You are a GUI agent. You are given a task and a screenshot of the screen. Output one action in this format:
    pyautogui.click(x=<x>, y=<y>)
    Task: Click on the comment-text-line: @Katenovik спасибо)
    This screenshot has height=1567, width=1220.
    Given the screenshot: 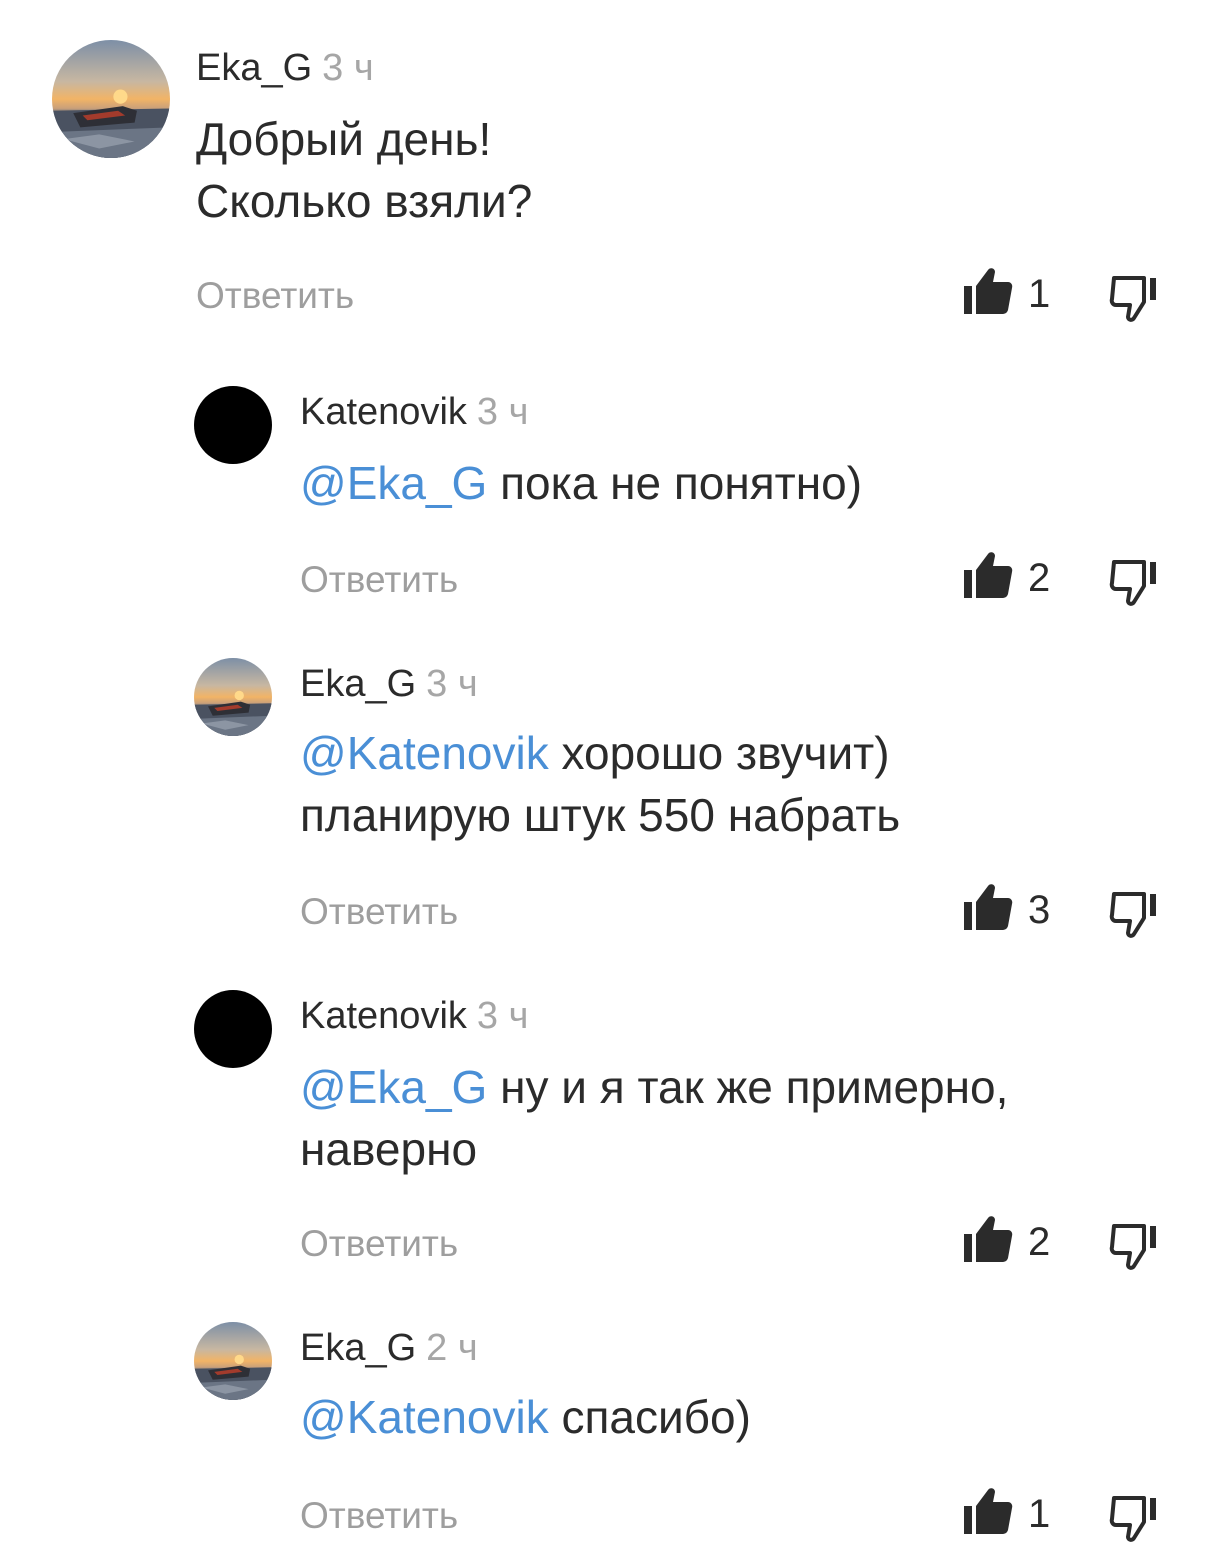 What is the action you would take?
    pyautogui.click(x=525, y=1417)
    